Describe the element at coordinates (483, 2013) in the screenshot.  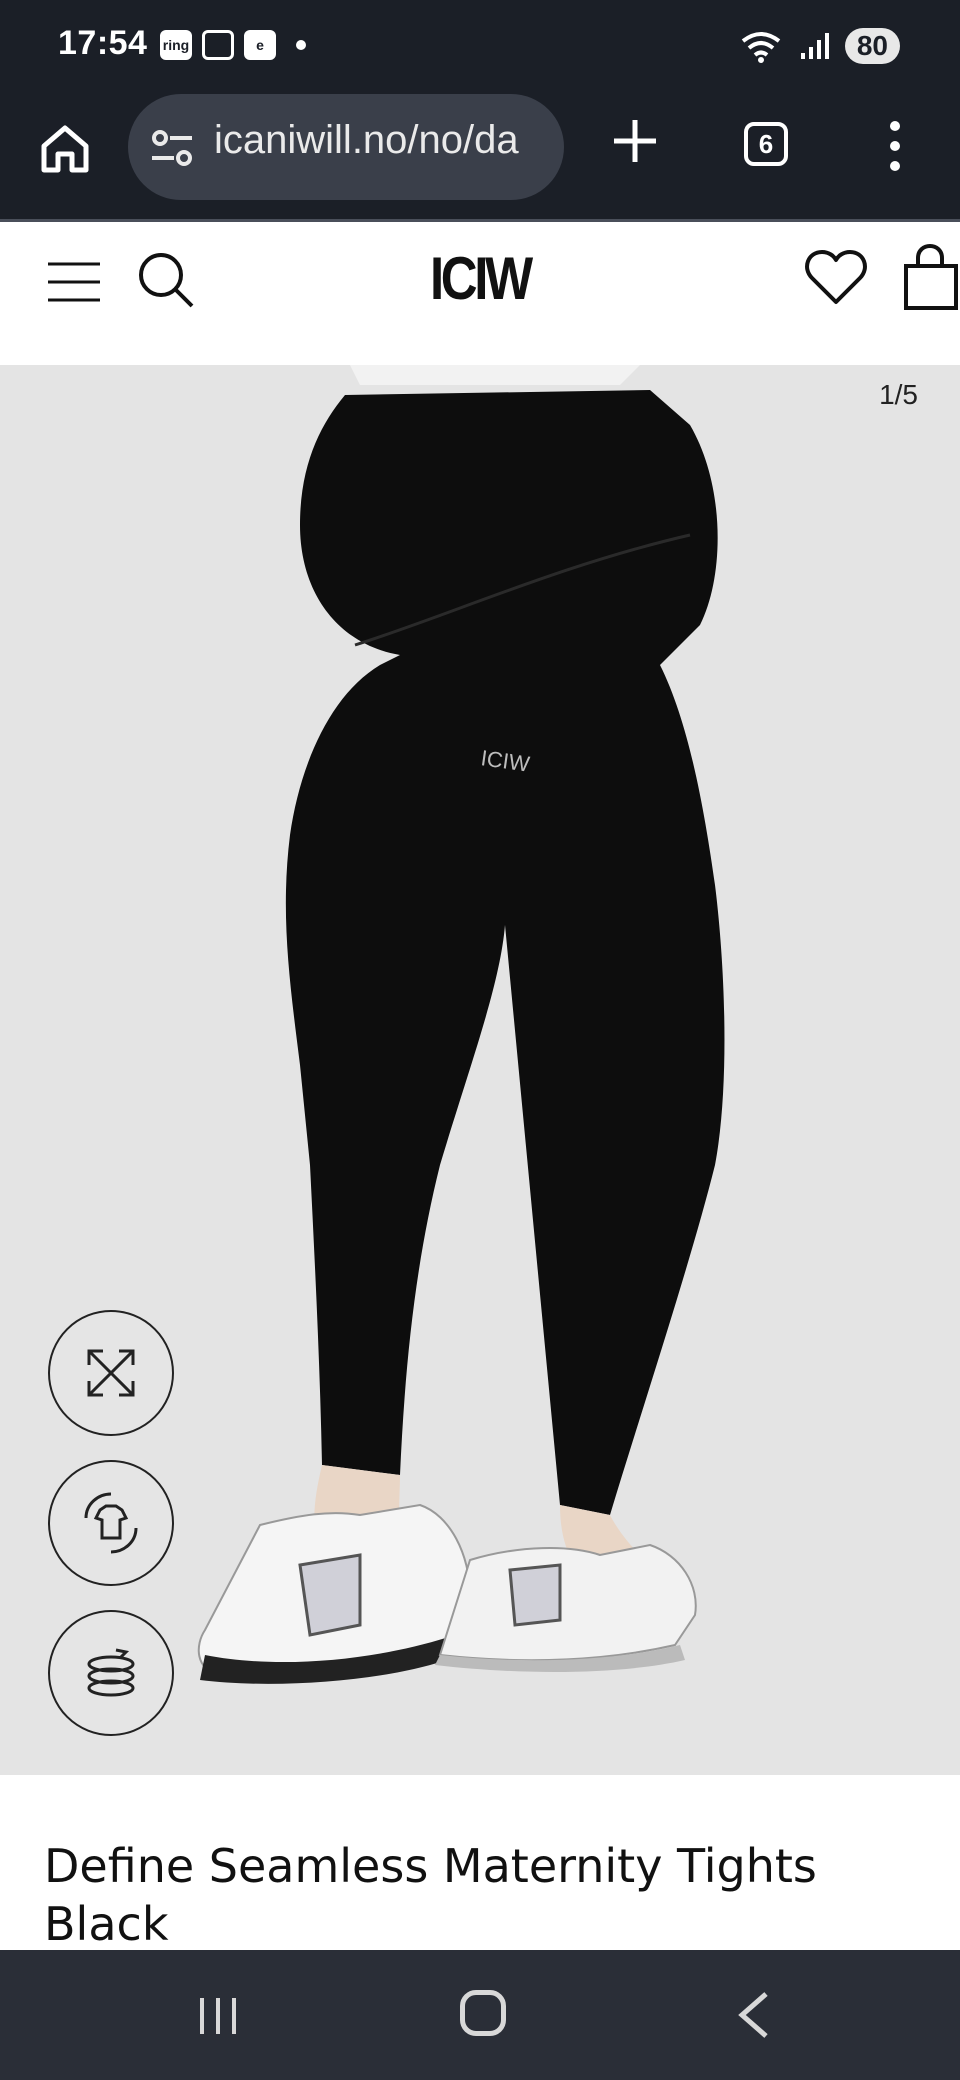
I see `home-nav-button` at that location.